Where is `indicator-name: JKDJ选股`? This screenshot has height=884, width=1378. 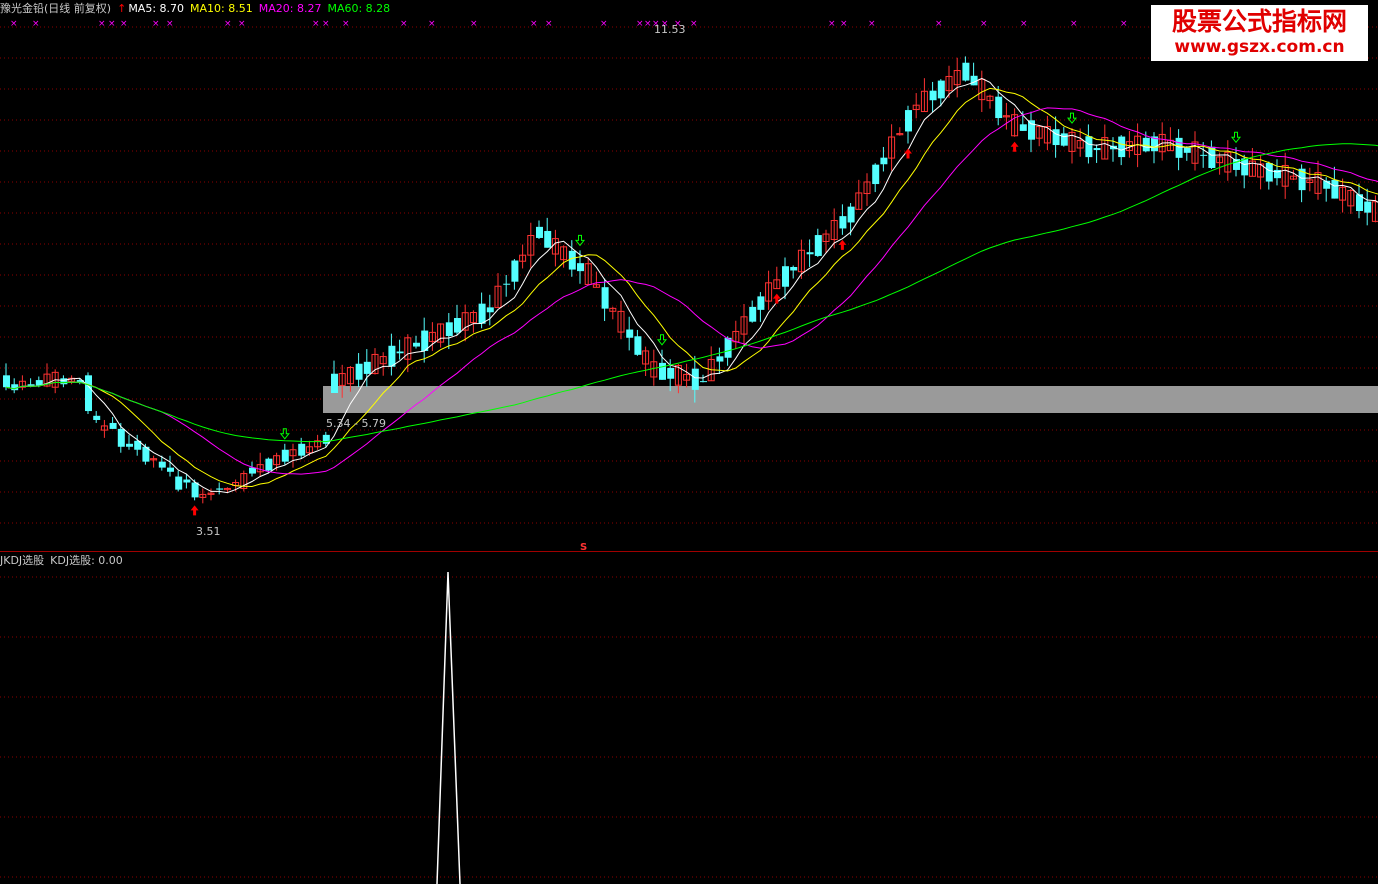
indicator-name: JKDJ选股 is located at coordinates (22, 560).